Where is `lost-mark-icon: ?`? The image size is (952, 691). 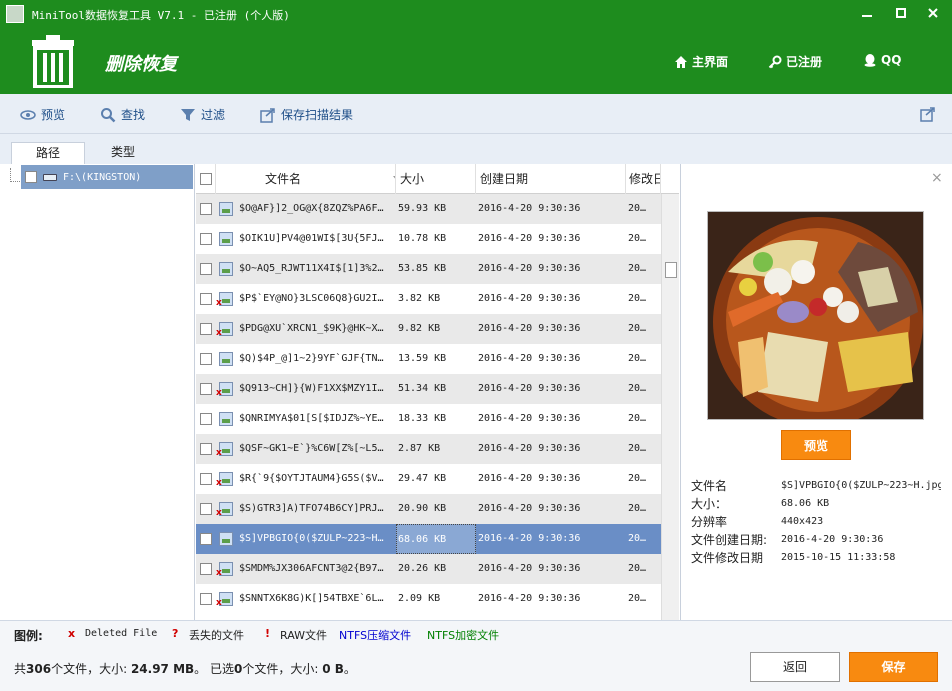
lost-mark-icon: ? is located at coordinates (175, 633).